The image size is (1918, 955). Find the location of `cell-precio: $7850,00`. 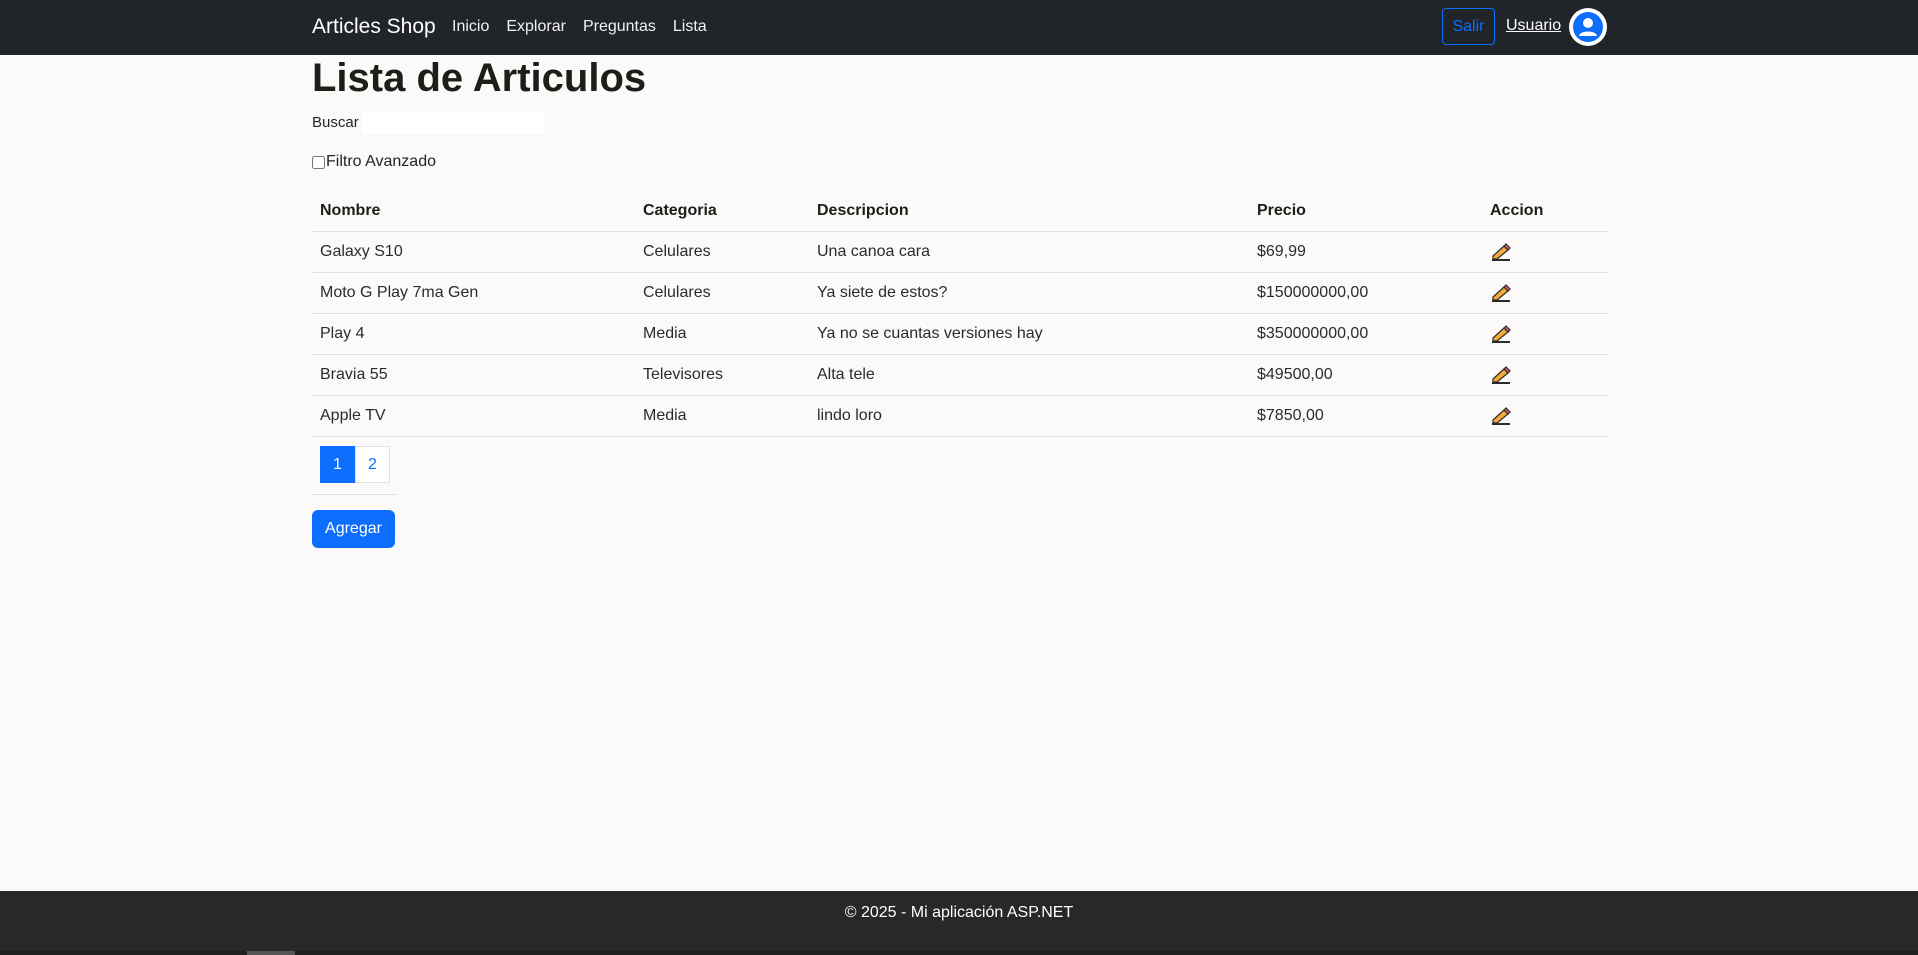

cell-precio: $7850,00 is located at coordinates (1365, 416).